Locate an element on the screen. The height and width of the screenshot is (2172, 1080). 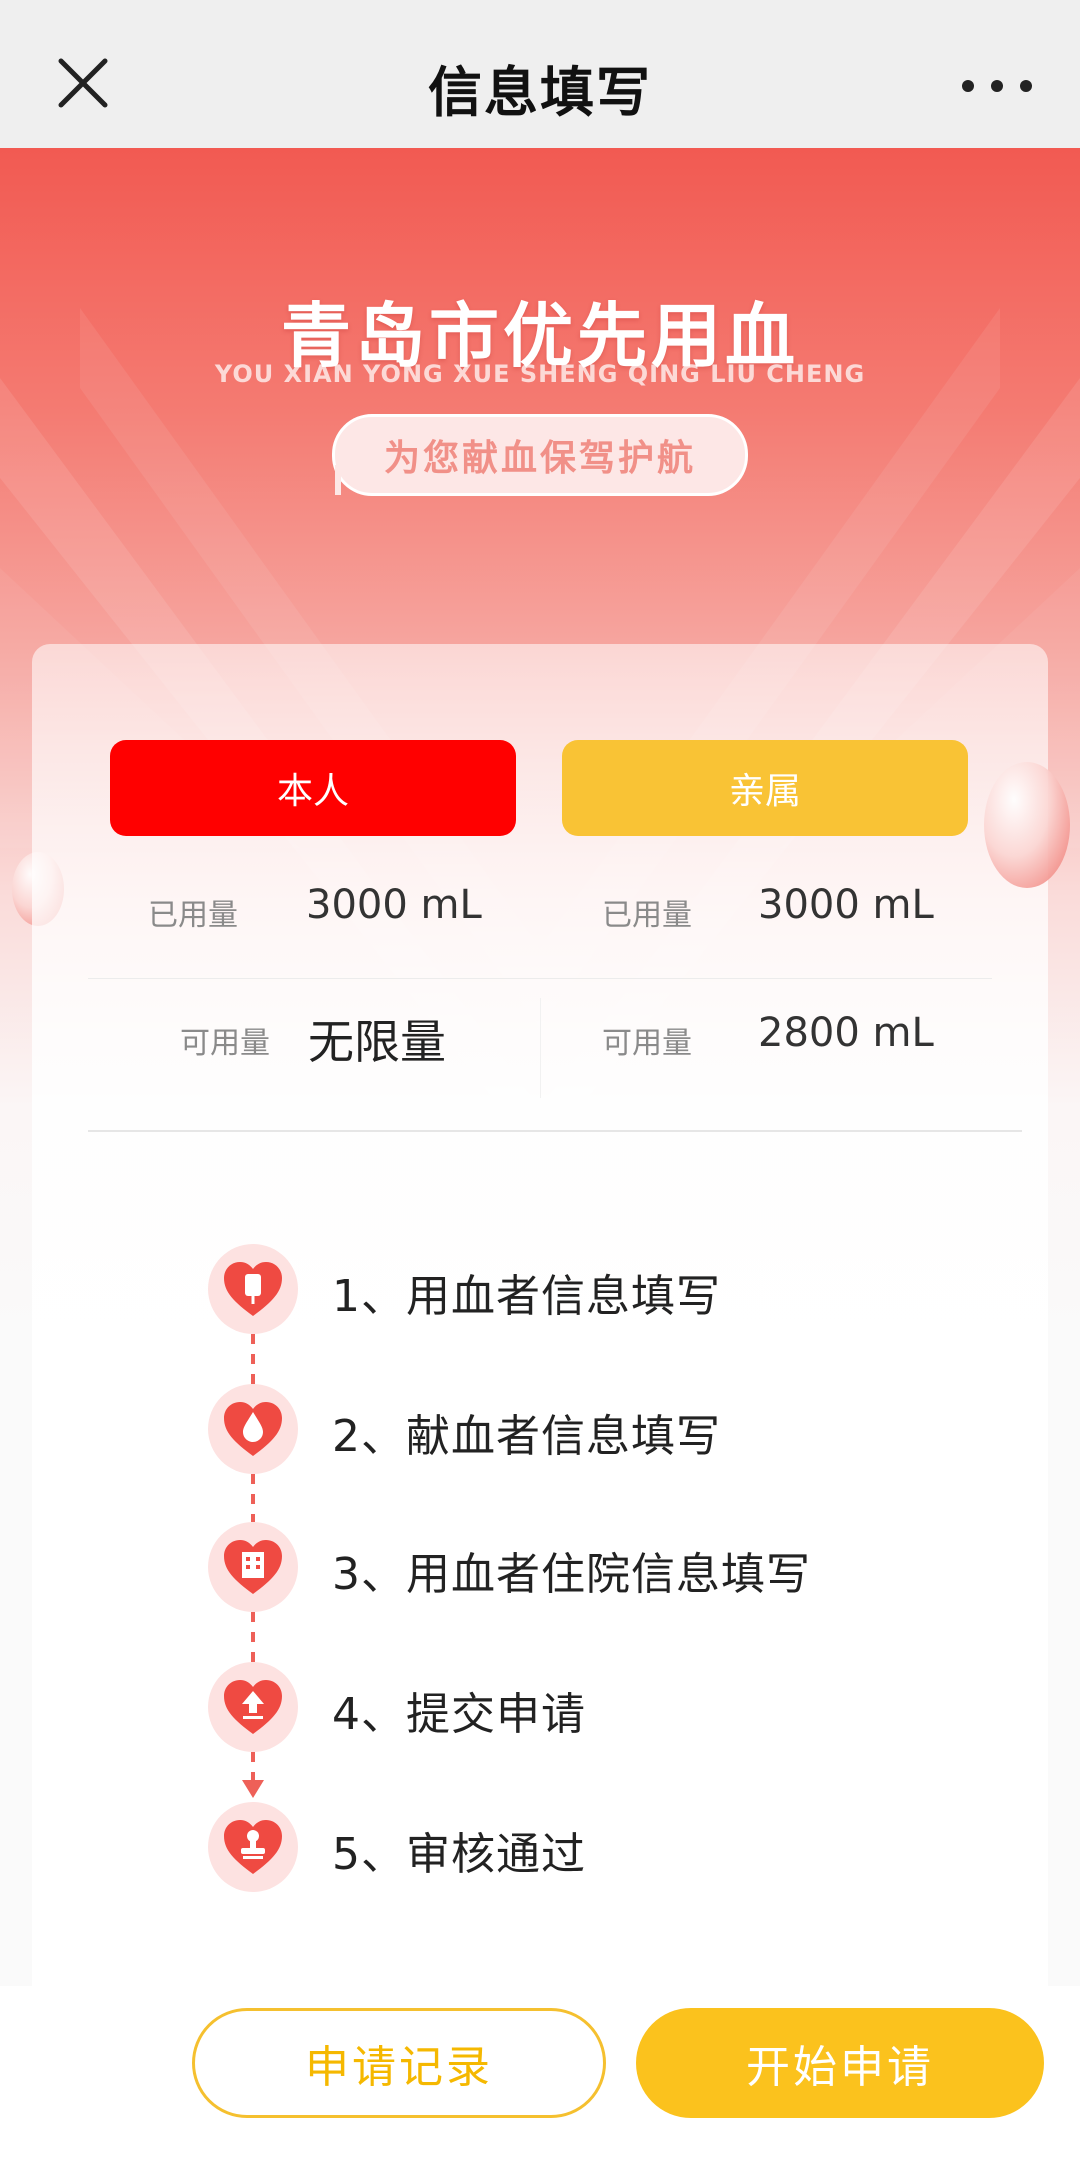
stats-column-divider is located at coordinates (540, 1048).